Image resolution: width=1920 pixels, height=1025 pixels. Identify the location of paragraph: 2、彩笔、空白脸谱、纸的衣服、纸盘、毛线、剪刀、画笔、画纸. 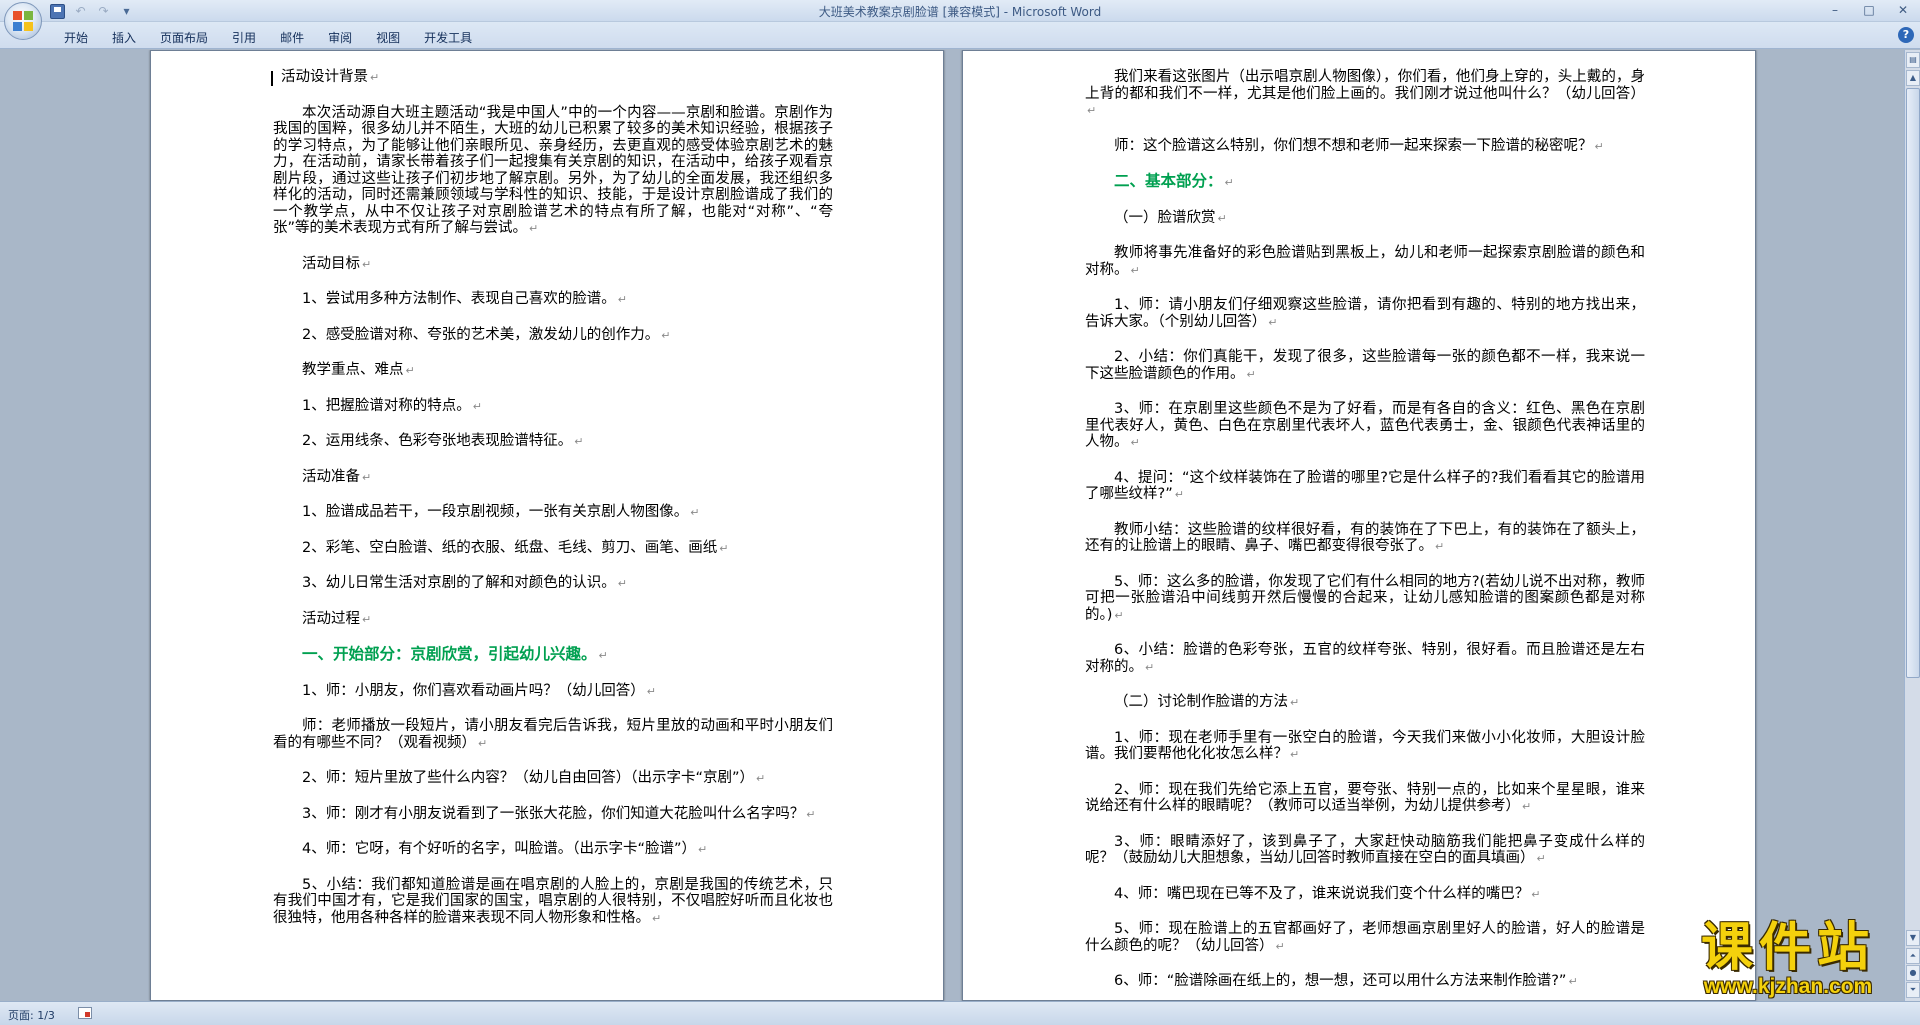
(553, 549).